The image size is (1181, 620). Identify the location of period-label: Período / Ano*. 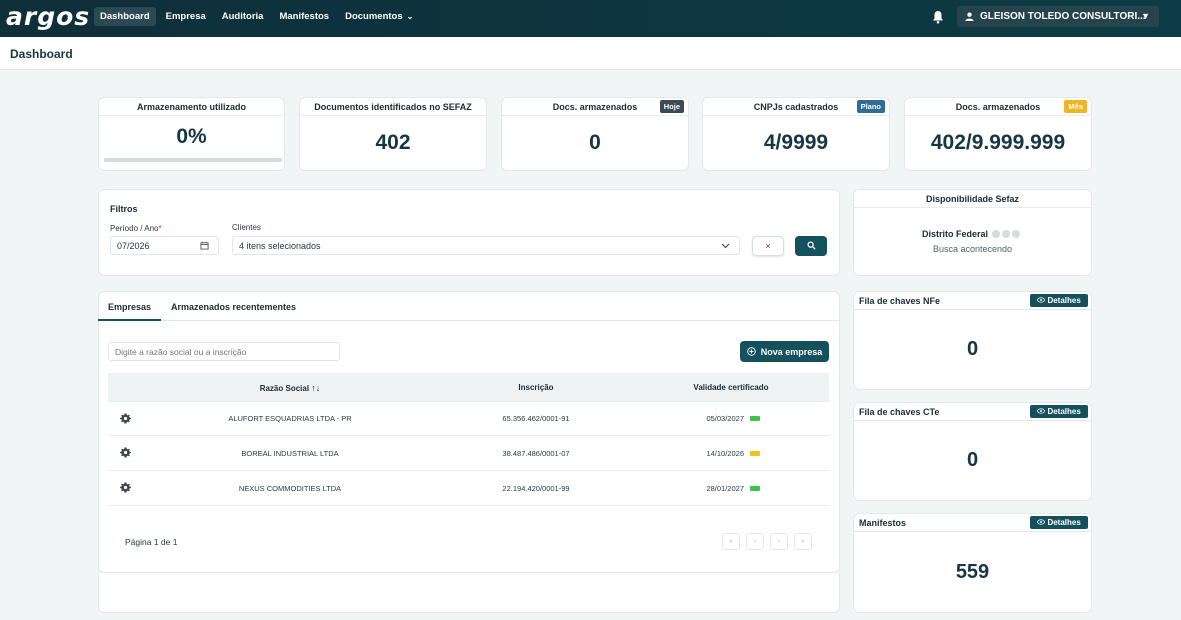
(136, 228).